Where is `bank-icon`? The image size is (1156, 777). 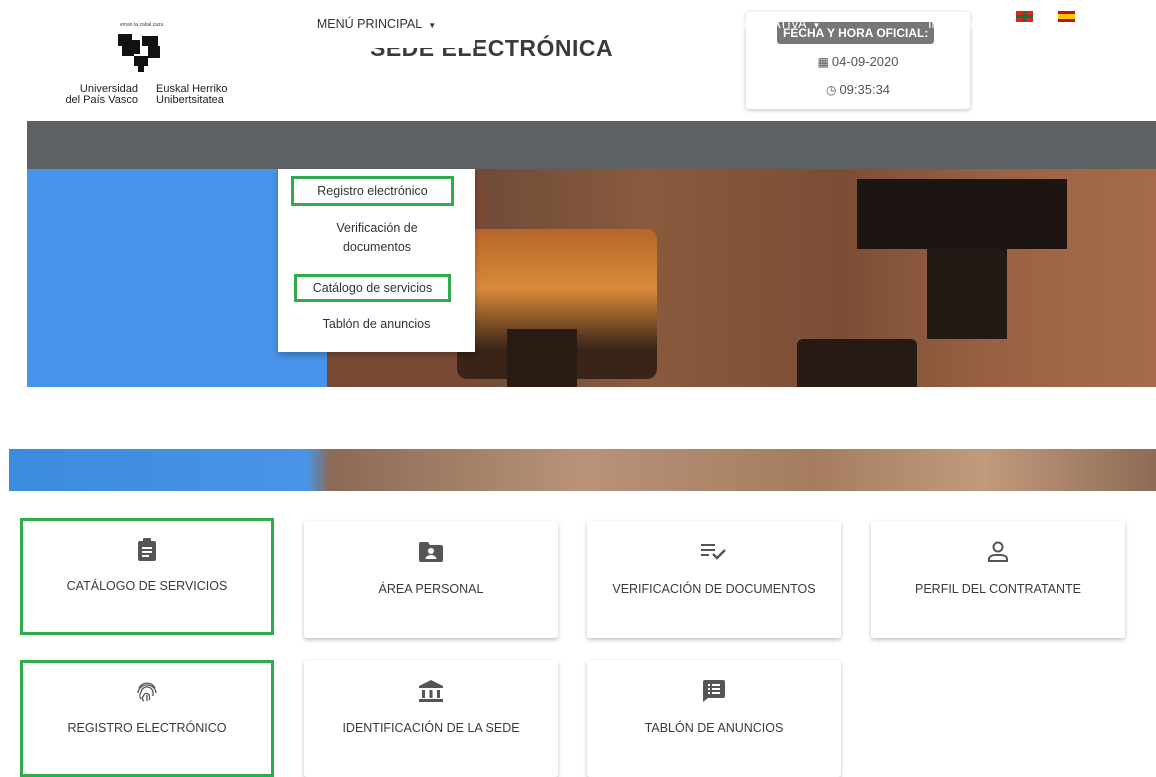
bank-icon is located at coordinates (431, 692).